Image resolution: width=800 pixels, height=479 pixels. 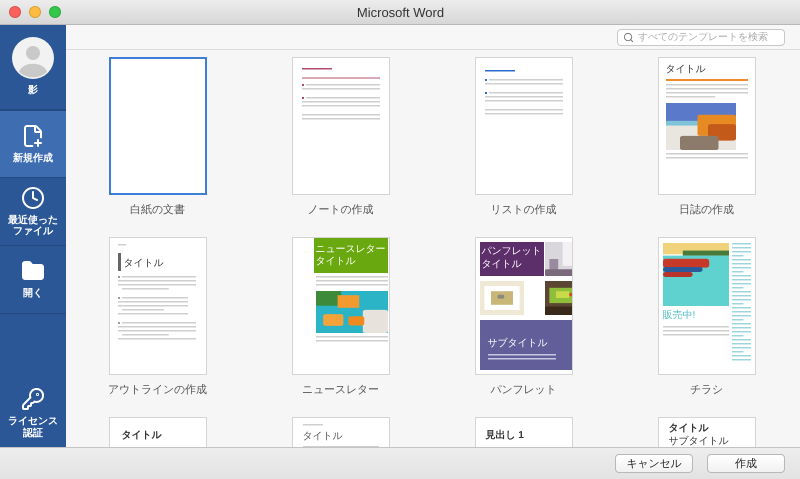 What do you see at coordinates (33, 212) in the screenshot?
I see `sidebar-item: 最近使ったファイル` at bounding box center [33, 212].